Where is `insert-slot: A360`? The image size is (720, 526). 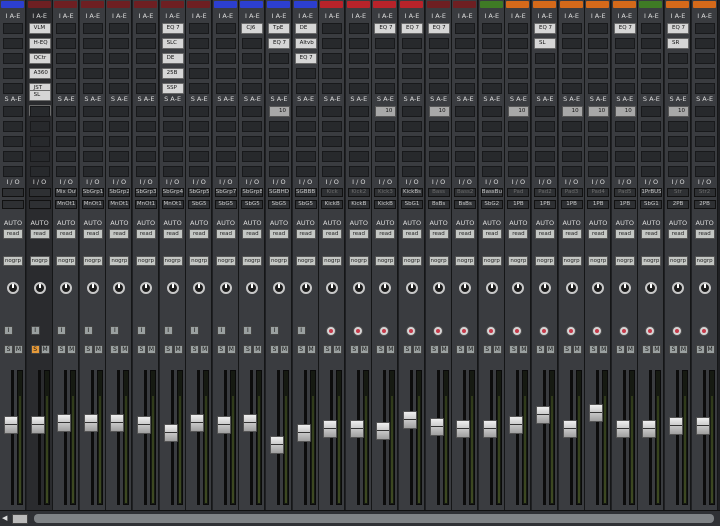 insert-slot: A360 is located at coordinates (39, 73).